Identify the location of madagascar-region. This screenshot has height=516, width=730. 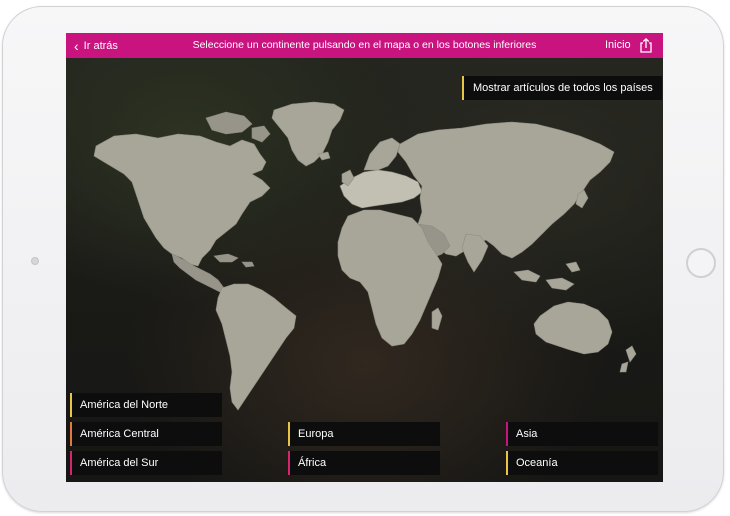
(437, 319).